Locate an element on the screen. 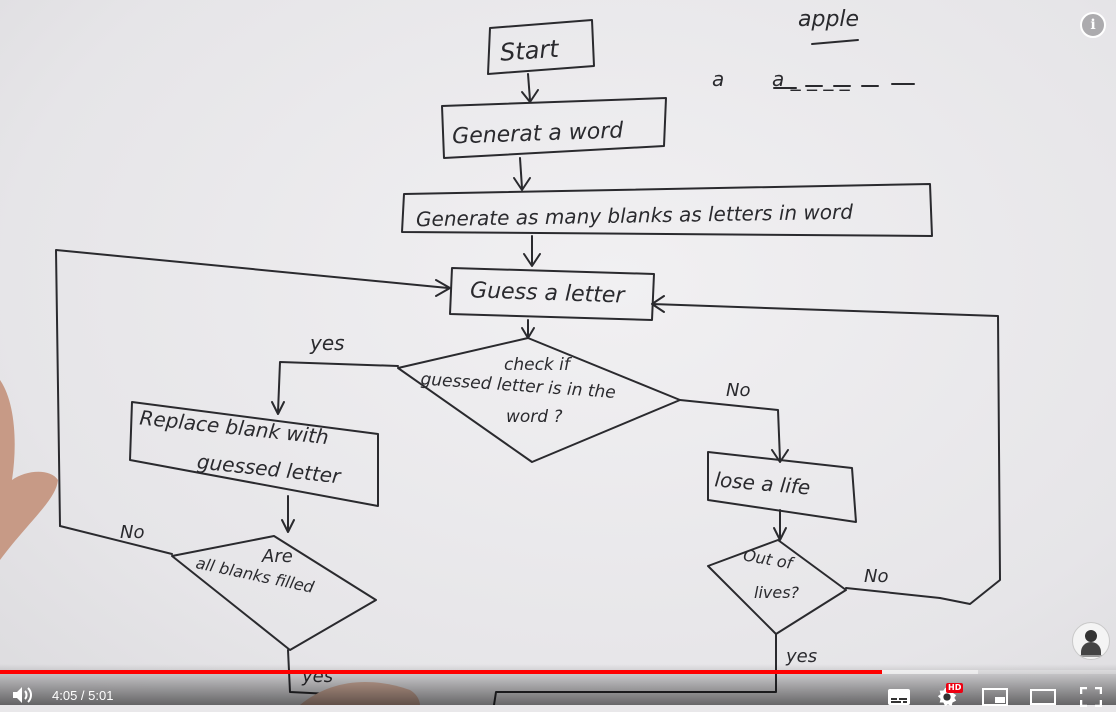 This screenshot has height=712, width=1116. fullscreen-icon is located at coordinates (1091, 698).